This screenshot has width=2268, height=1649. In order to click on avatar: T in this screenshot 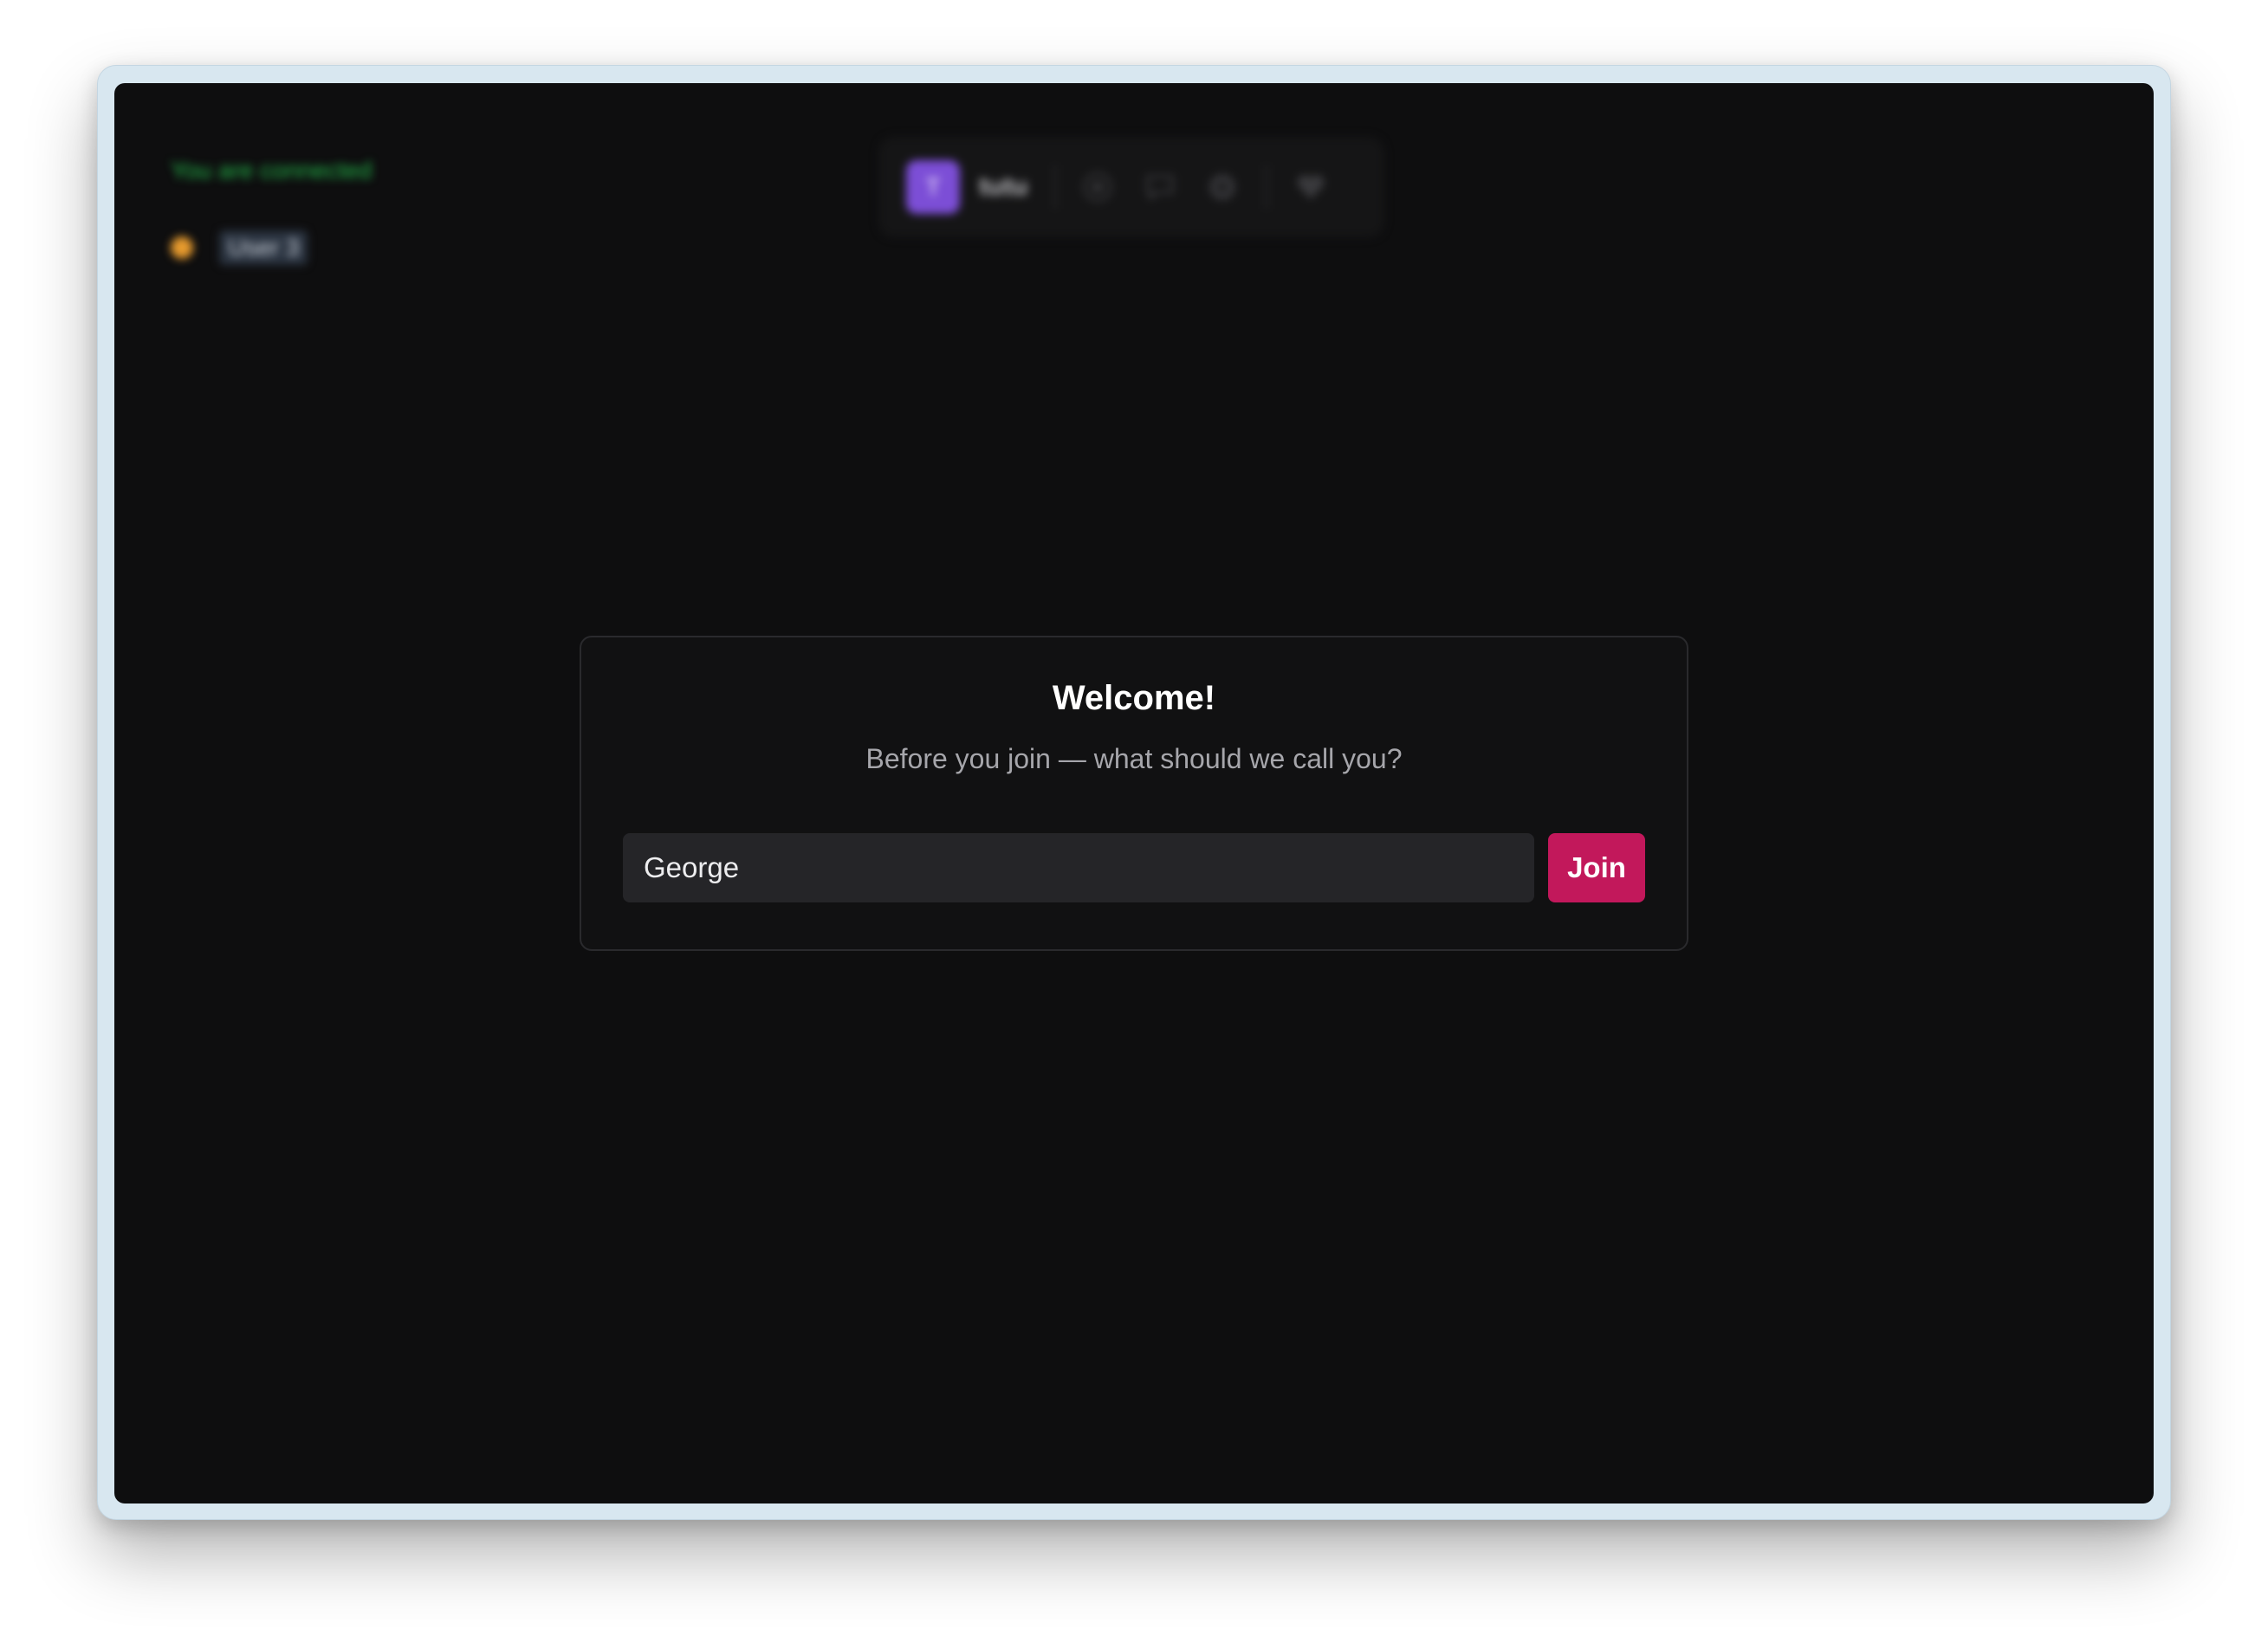, I will do `click(933, 187)`.